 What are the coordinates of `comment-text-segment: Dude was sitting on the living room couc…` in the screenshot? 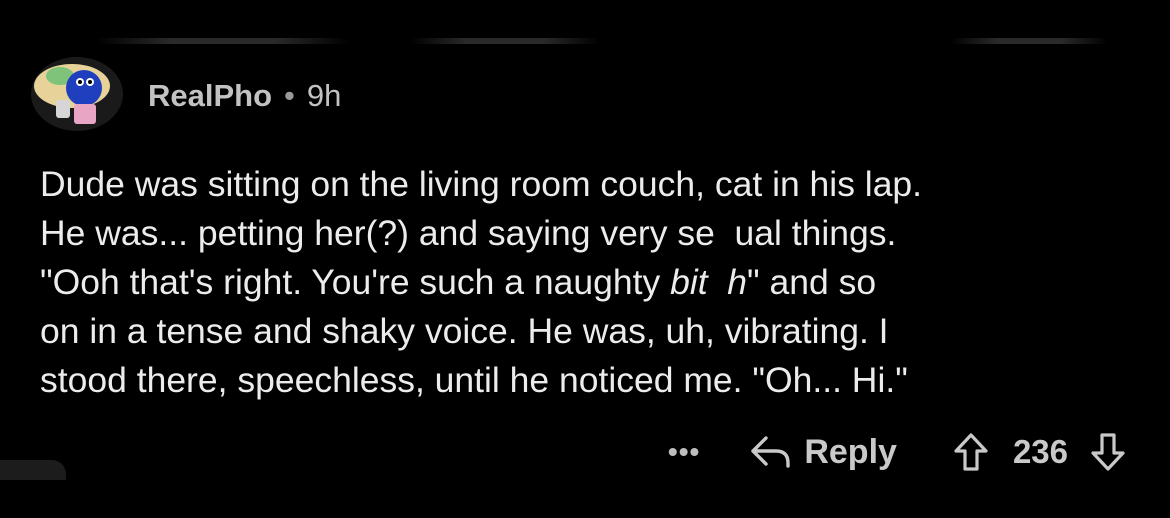 It's located at (481, 184).